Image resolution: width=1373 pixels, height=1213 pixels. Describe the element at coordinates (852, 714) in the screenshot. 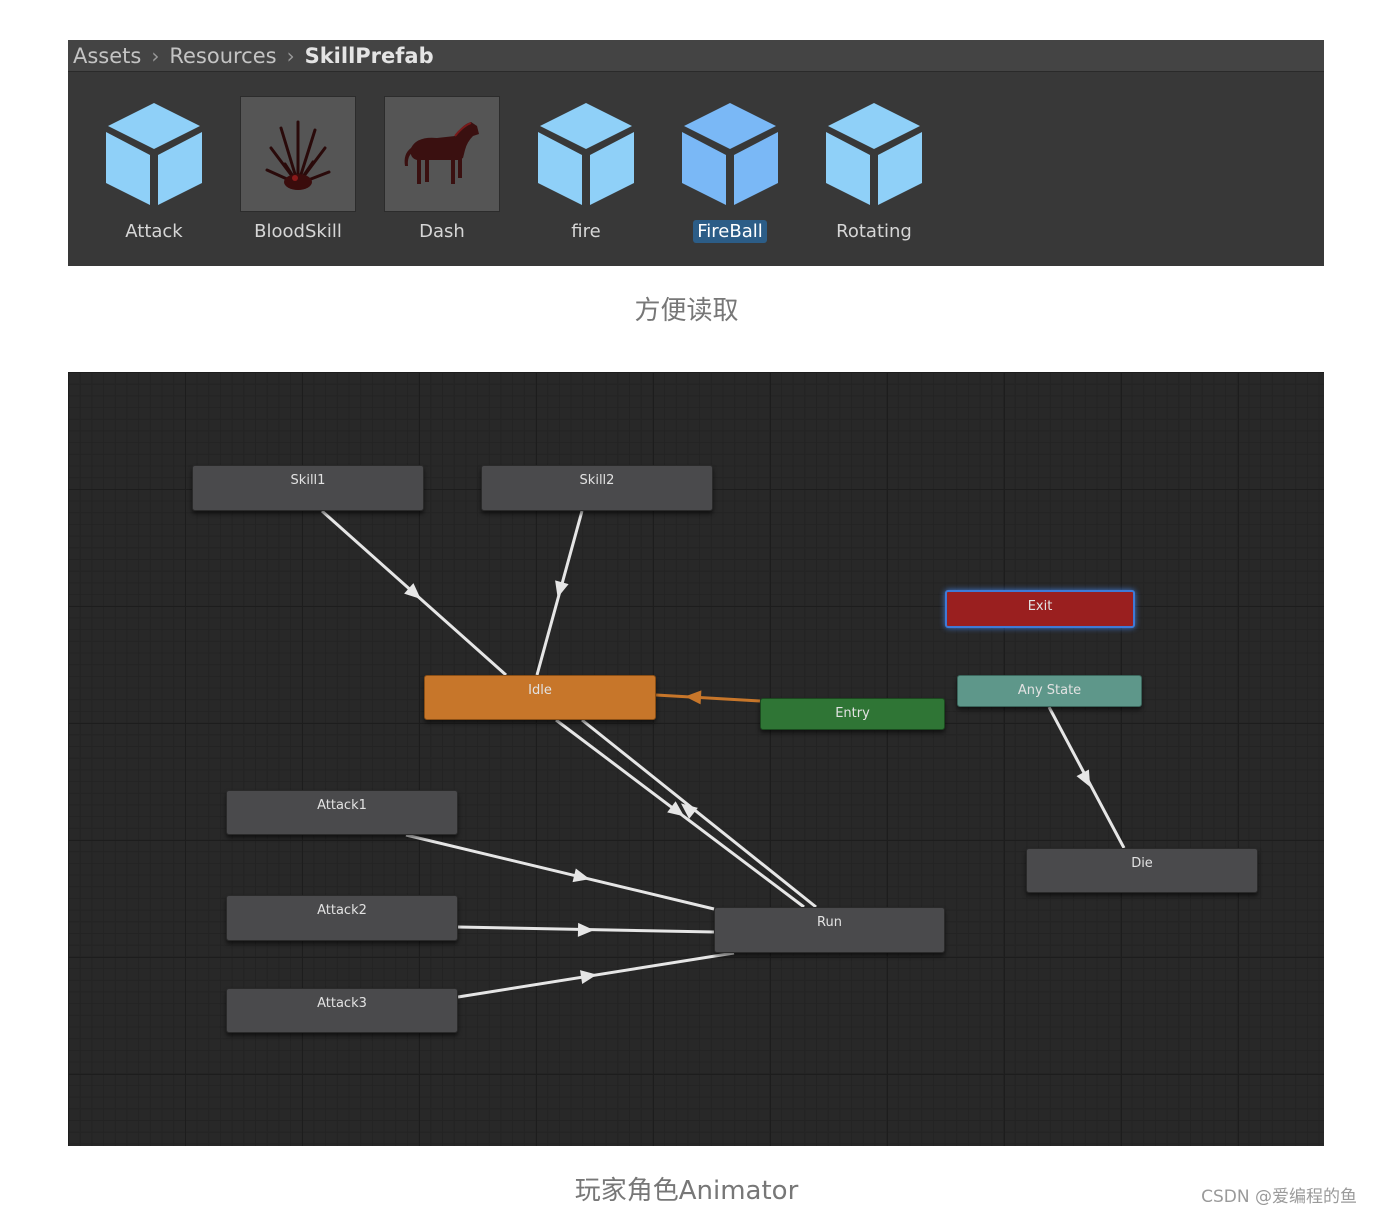

I see `state-entry: Entry` at that location.